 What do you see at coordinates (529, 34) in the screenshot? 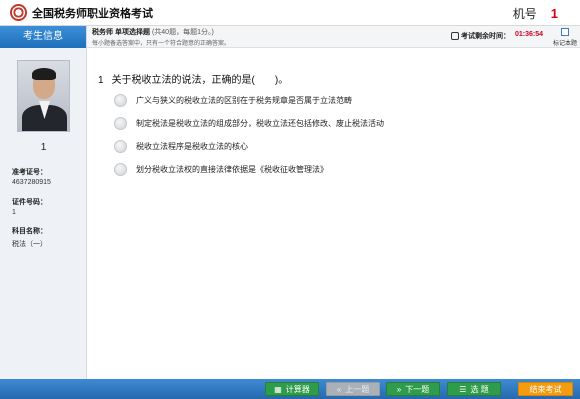
I see `timer-value: 01:36:54` at bounding box center [529, 34].